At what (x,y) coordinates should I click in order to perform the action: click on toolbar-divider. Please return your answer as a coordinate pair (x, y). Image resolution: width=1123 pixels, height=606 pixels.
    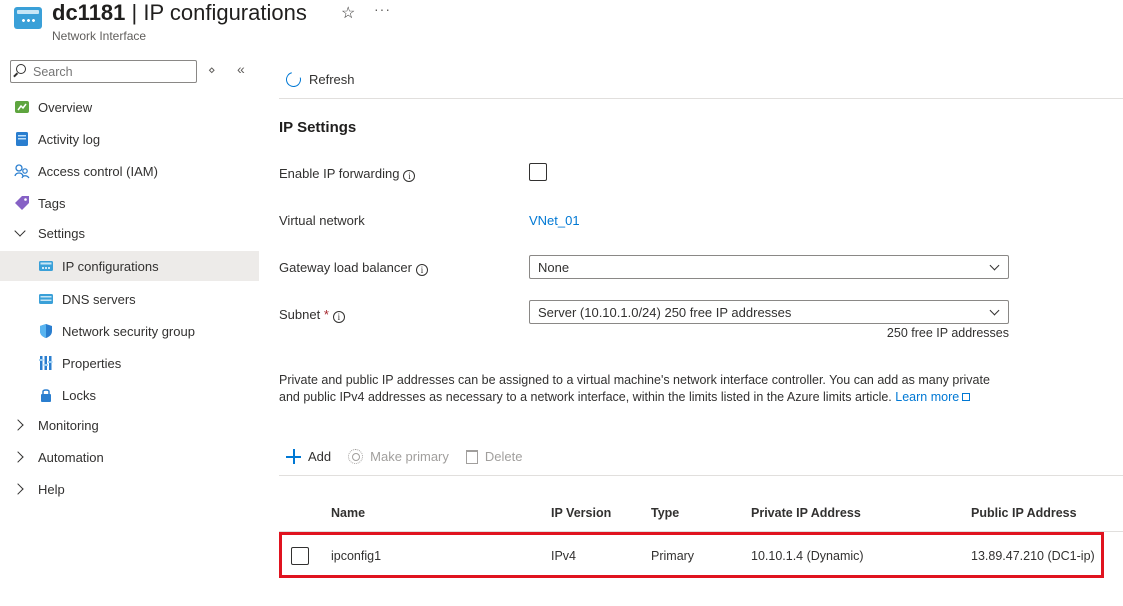
    Looking at the image, I should click on (701, 98).